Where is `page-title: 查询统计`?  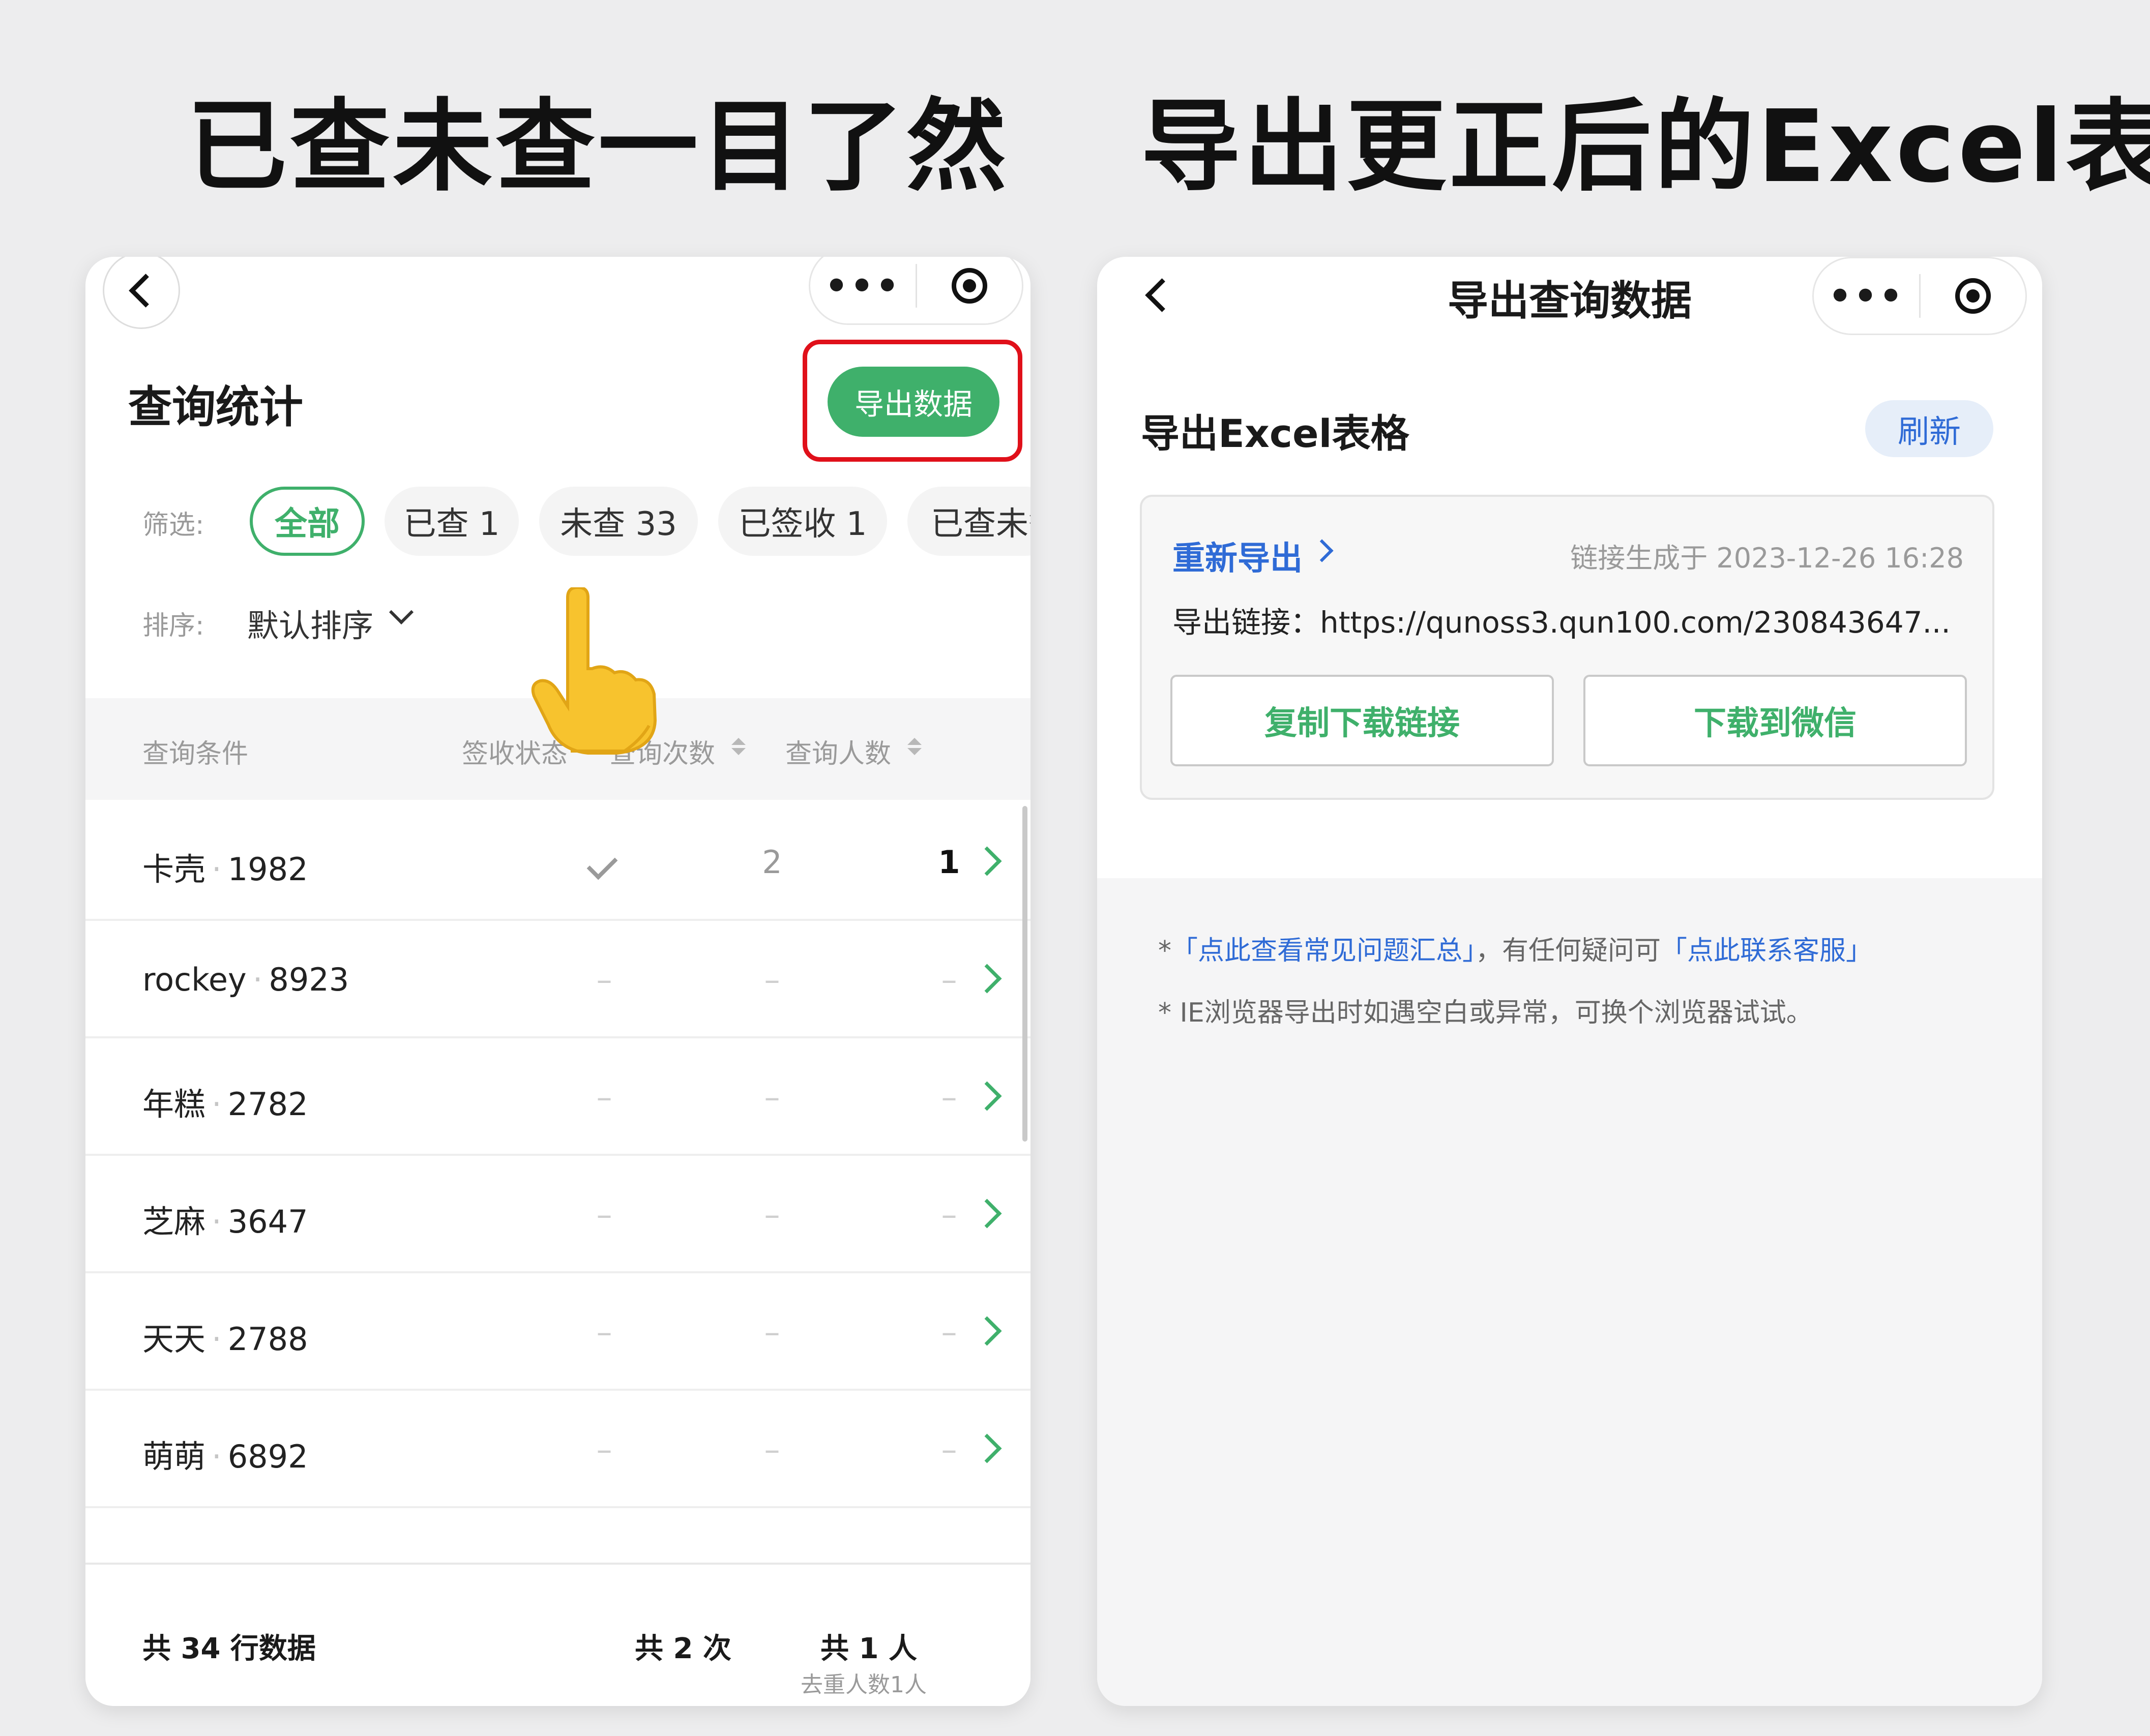
page-title: 查询统计 is located at coordinates (215, 407).